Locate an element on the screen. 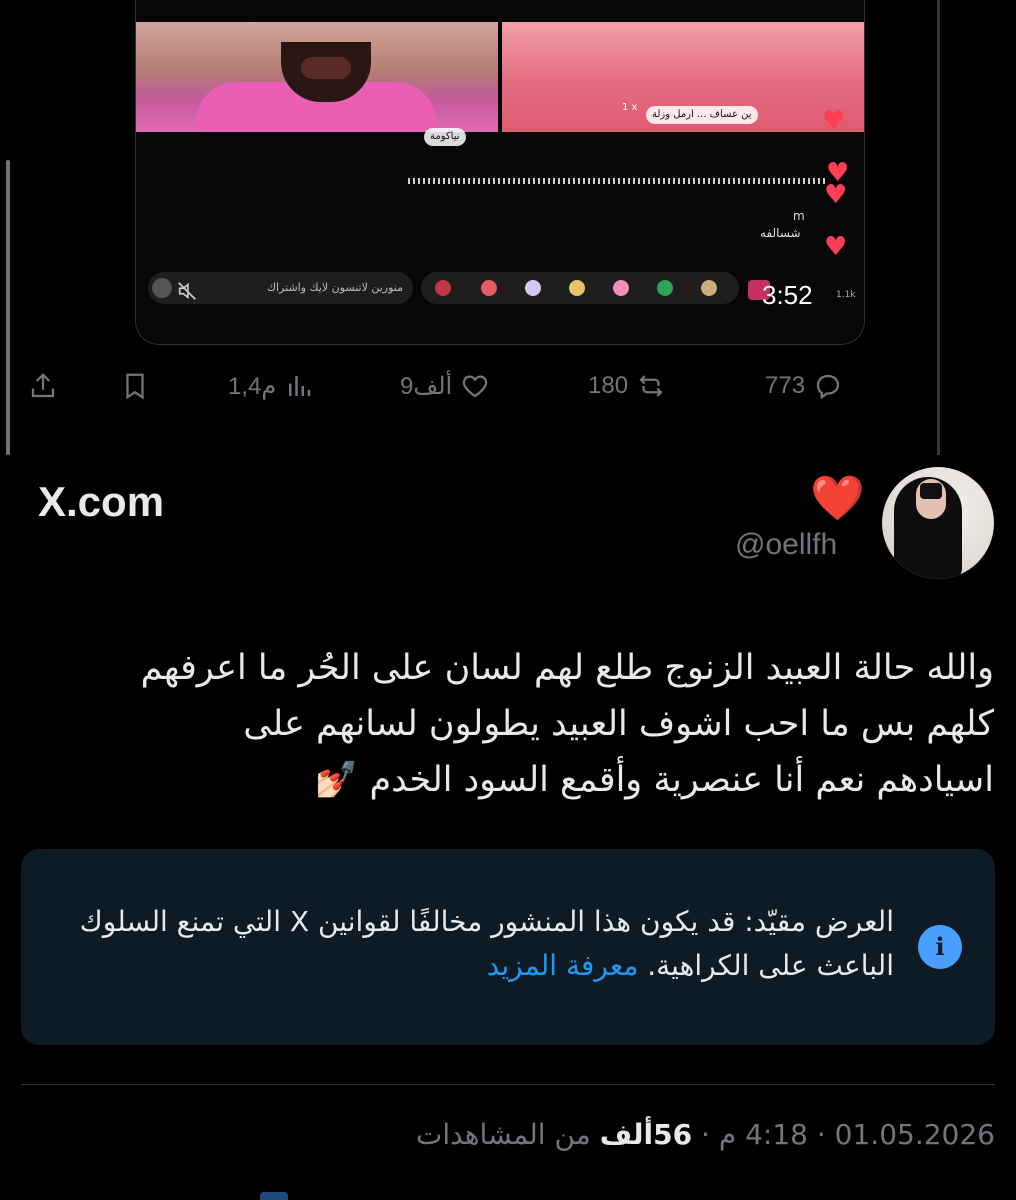  like-count: 9ألف is located at coordinates (426, 386).